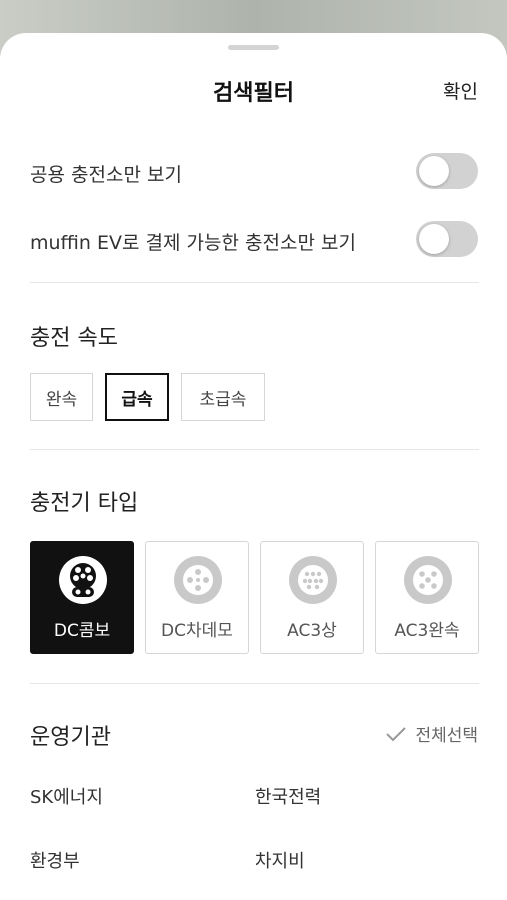  Describe the element at coordinates (70, 737) in the screenshot. I see `operators-section-title: 운영기관` at that location.